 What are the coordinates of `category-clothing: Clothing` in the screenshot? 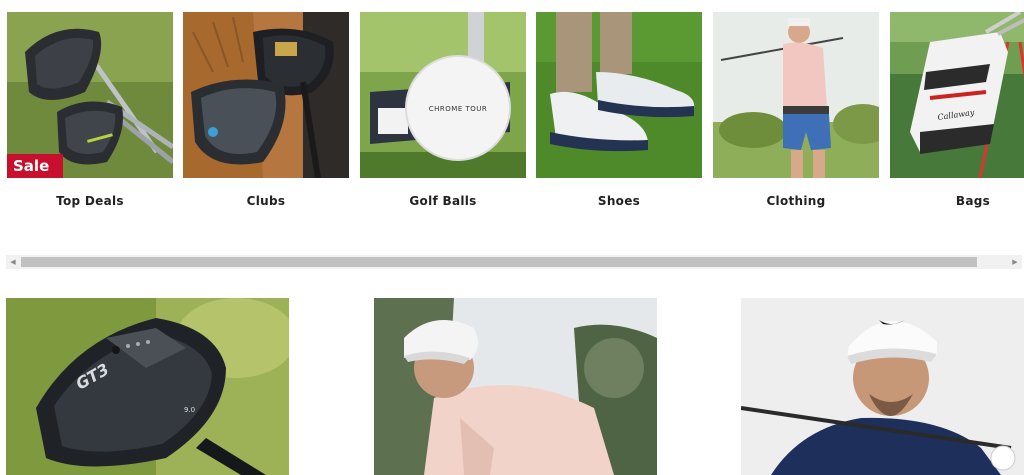 It's located at (796, 112).